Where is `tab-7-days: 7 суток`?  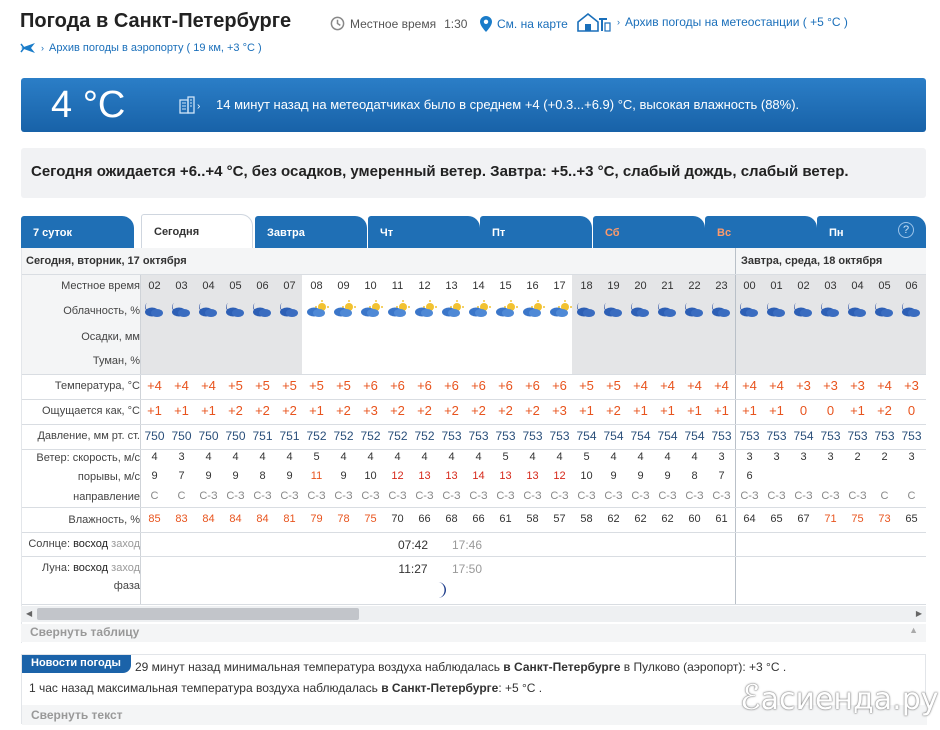 tab-7-days: 7 суток is located at coordinates (77, 232).